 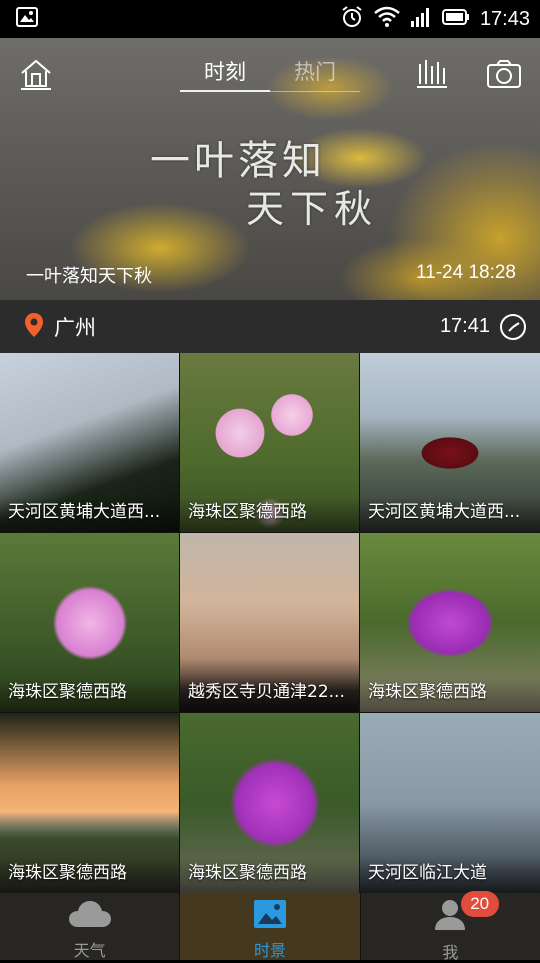 What do you see at coordinates (312, 209) in the screenshot?
I see `calligraphy-line-2: 天下秋` at bounding box center [312, 209].